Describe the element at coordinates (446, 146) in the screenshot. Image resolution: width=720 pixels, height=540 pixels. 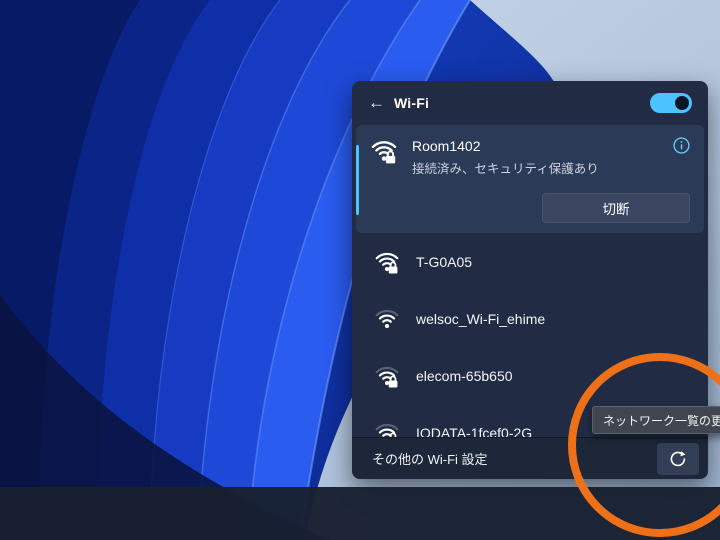
I see `connected-ssid: Room1402` at that location.